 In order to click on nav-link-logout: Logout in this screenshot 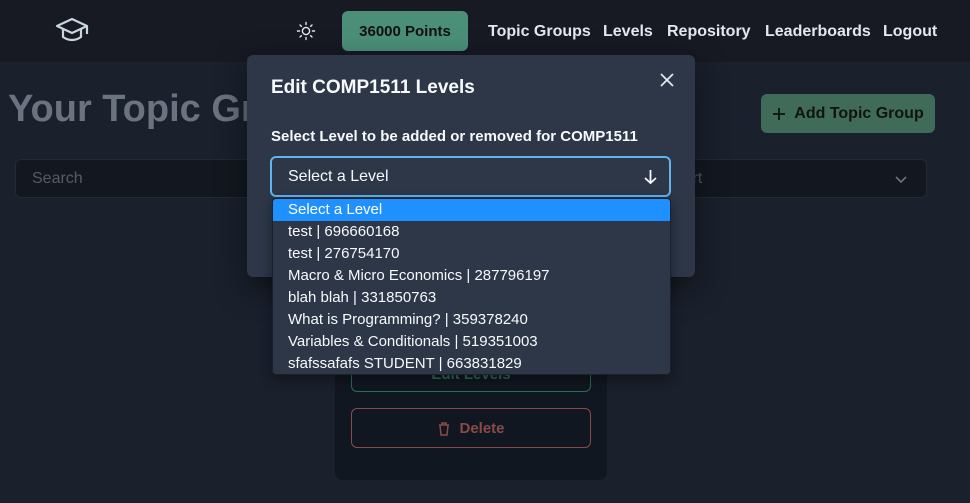, I will do `click(910, 32)`.